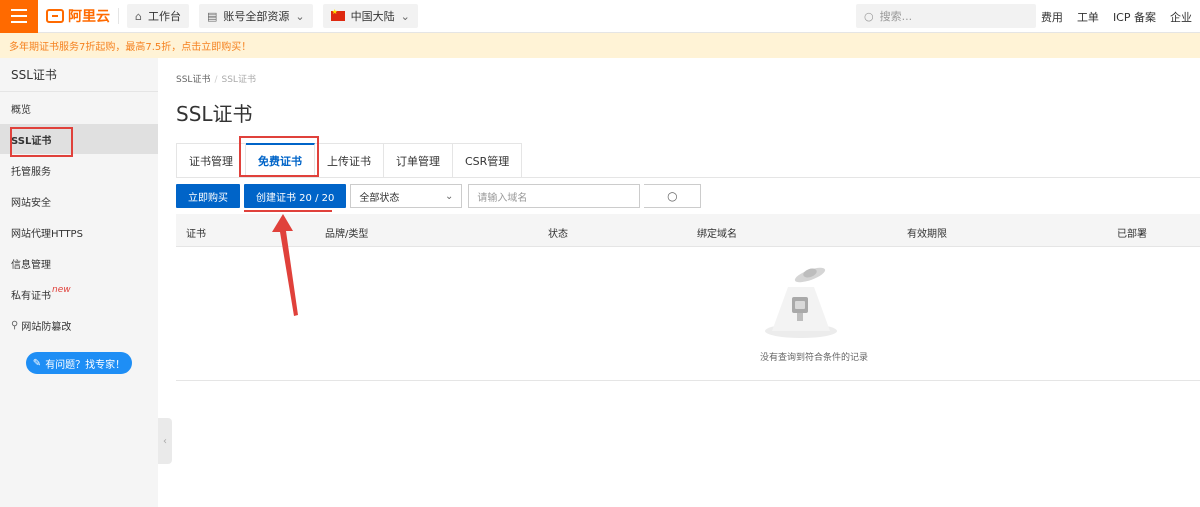 Image resolution: width=1200 pixels, height=507 pixels. I want to click on nav-enterprise: 企业, so click(1181, 17).